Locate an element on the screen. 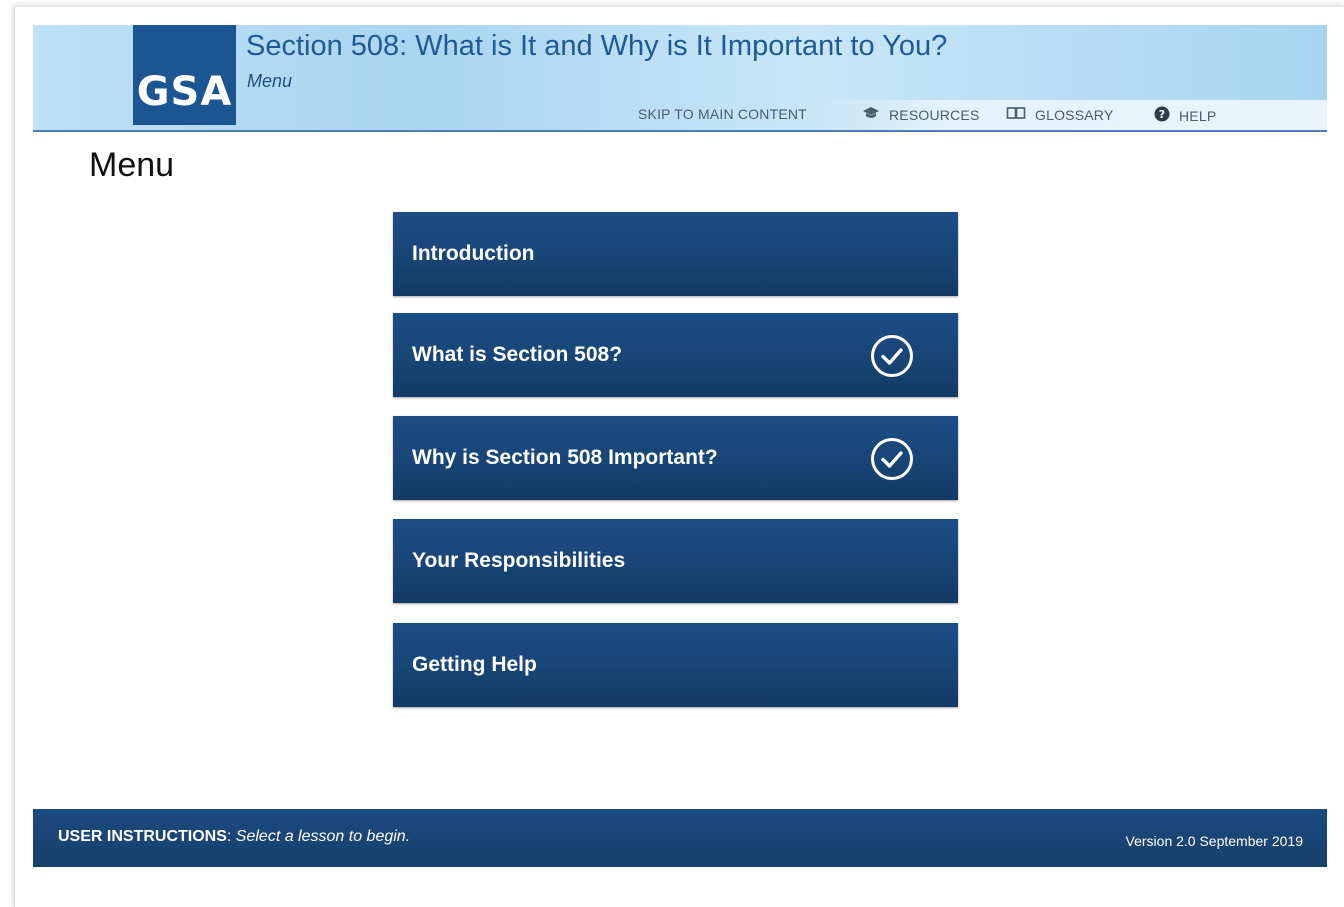 This screenshot has height=907, width=1344. graduation-cap-icon is located at coordinates (871, 114).